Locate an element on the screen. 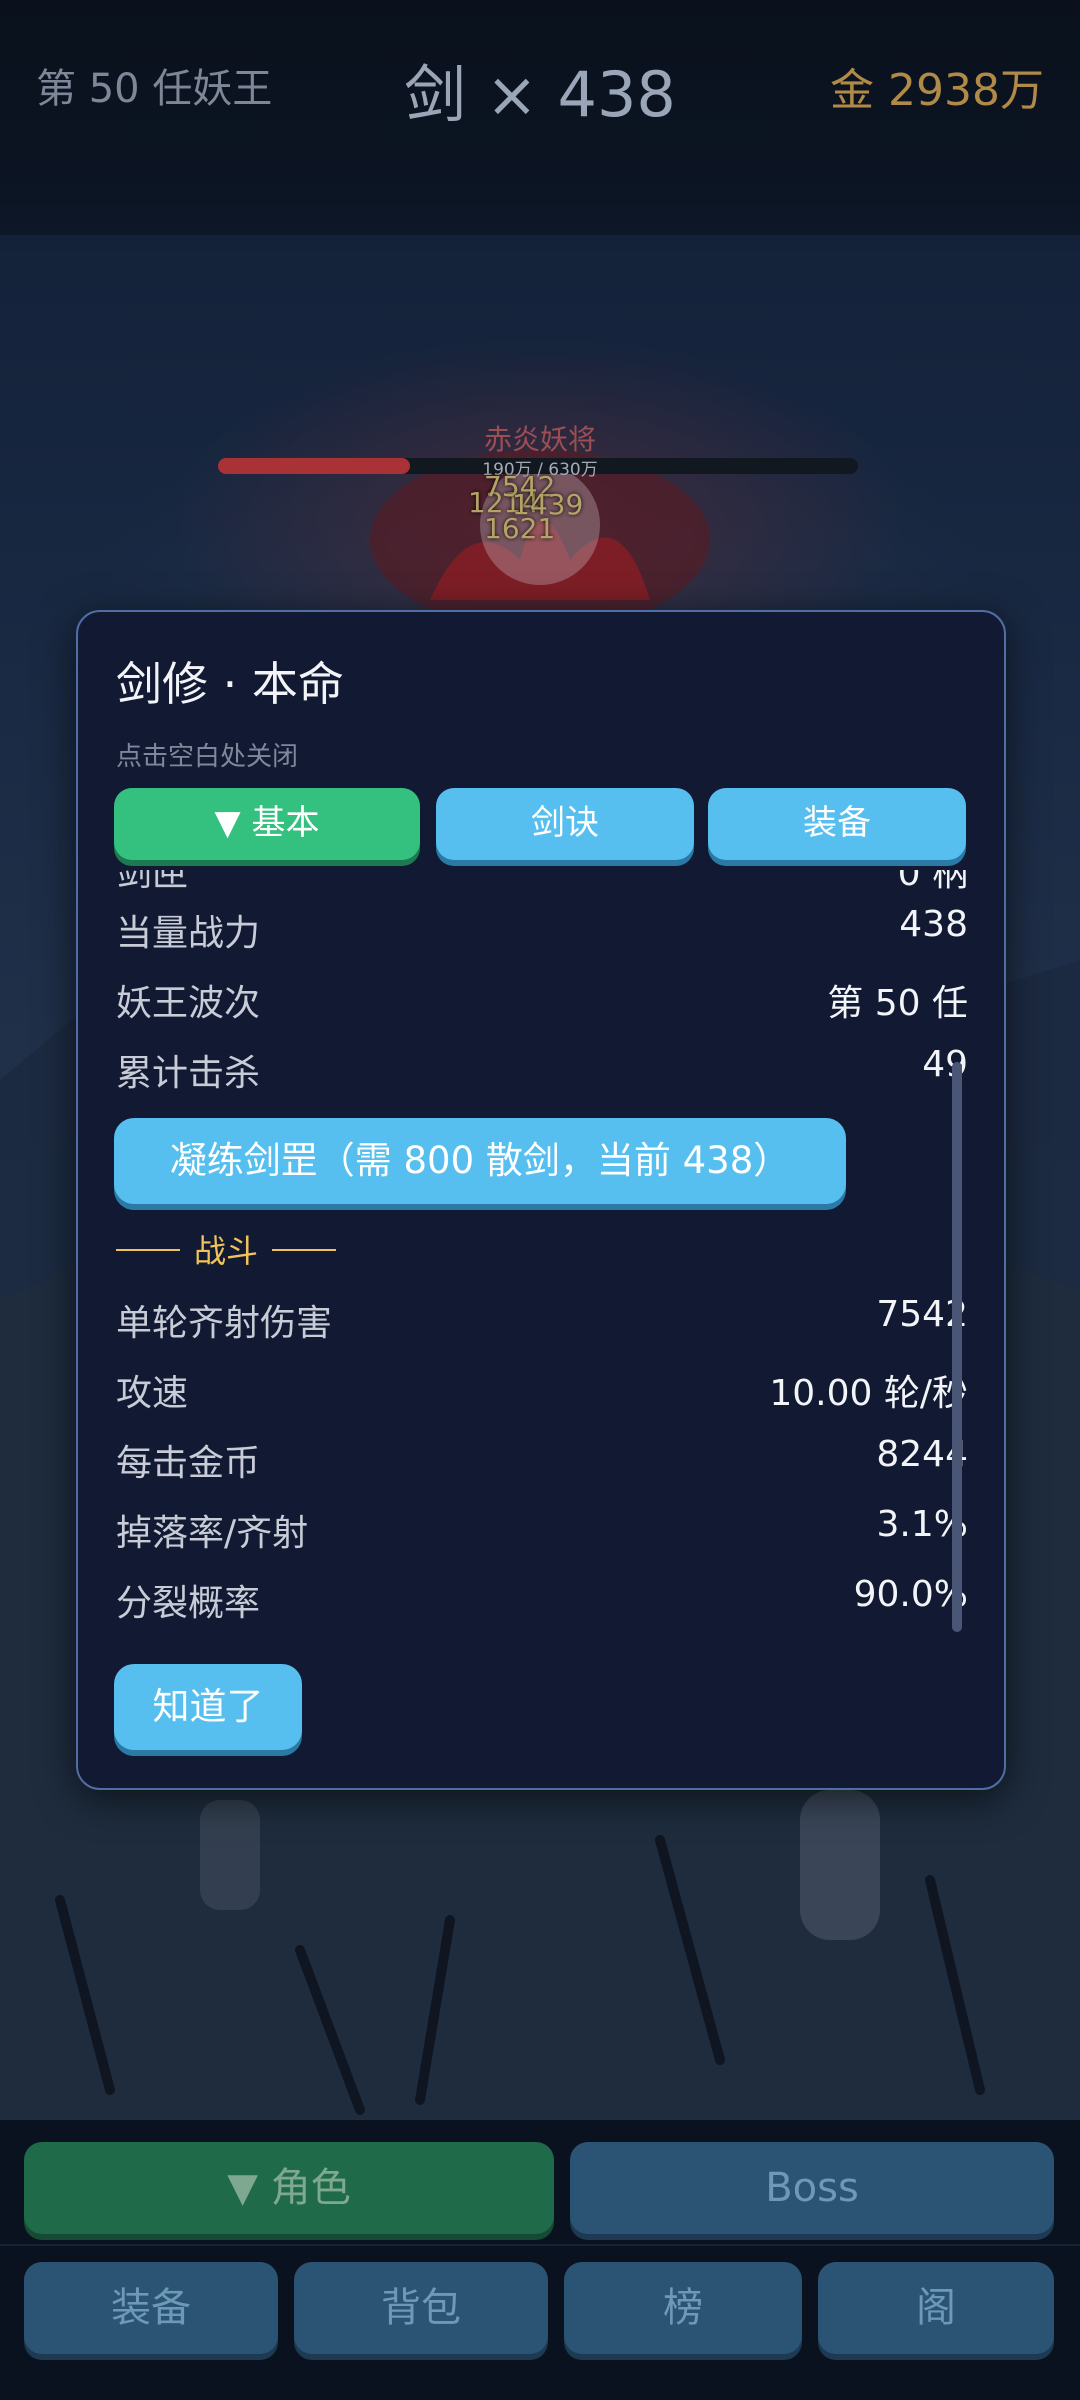  stat-label: 剑匣 is located at coordinates (152, 882).